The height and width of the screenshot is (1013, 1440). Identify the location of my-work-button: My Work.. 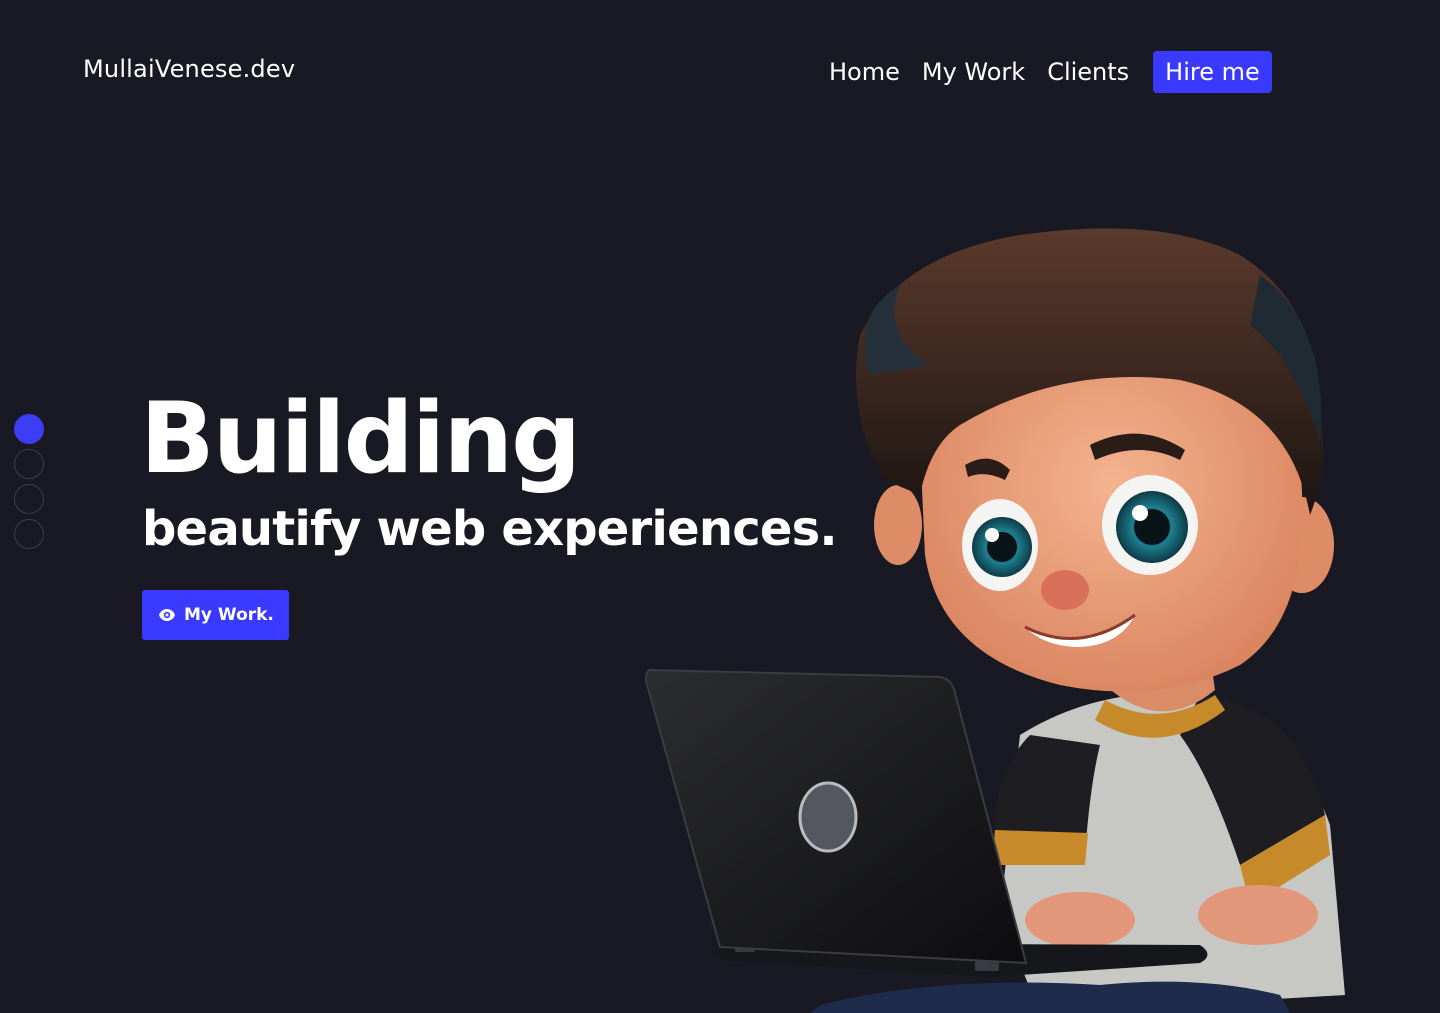
(215, 615).